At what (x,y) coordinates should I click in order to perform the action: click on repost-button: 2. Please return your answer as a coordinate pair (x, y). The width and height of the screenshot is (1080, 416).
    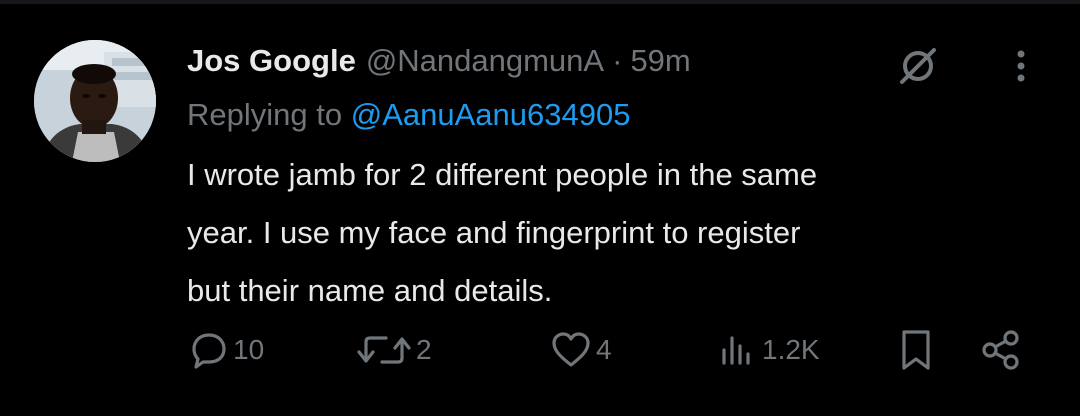
    Looking at the image, I should click on (394, 350).